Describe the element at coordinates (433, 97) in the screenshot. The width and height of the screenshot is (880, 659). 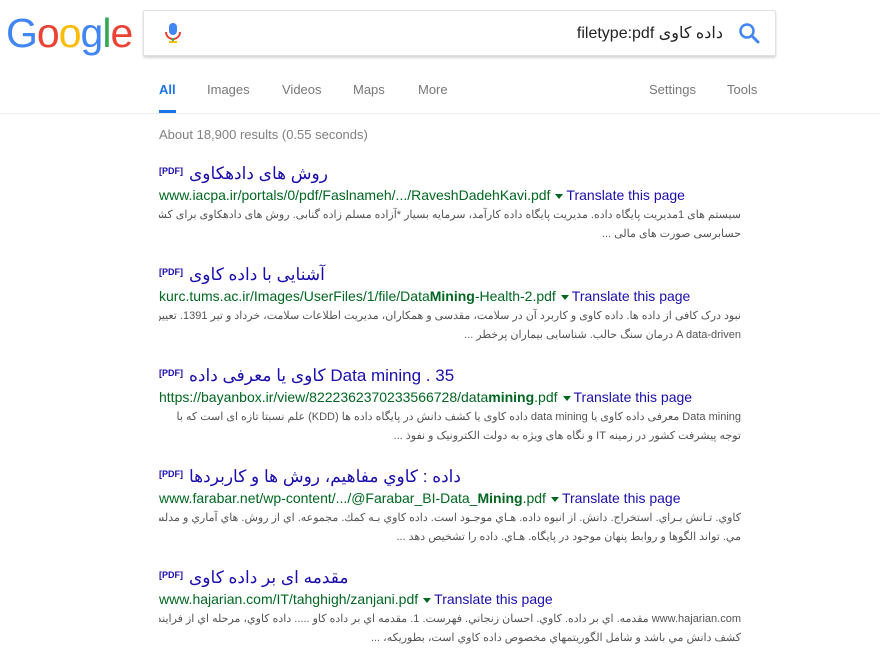
I see `tab-more: More` at that location.